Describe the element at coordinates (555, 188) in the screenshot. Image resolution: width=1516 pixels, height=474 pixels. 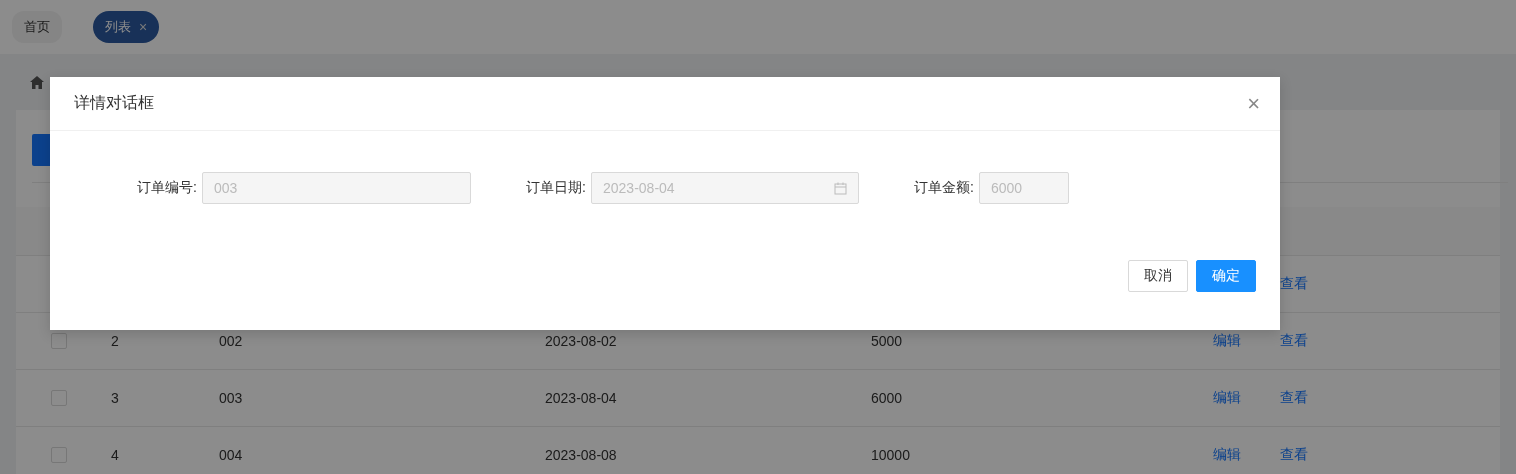
I see `field-label: 订单日期:` at that location.